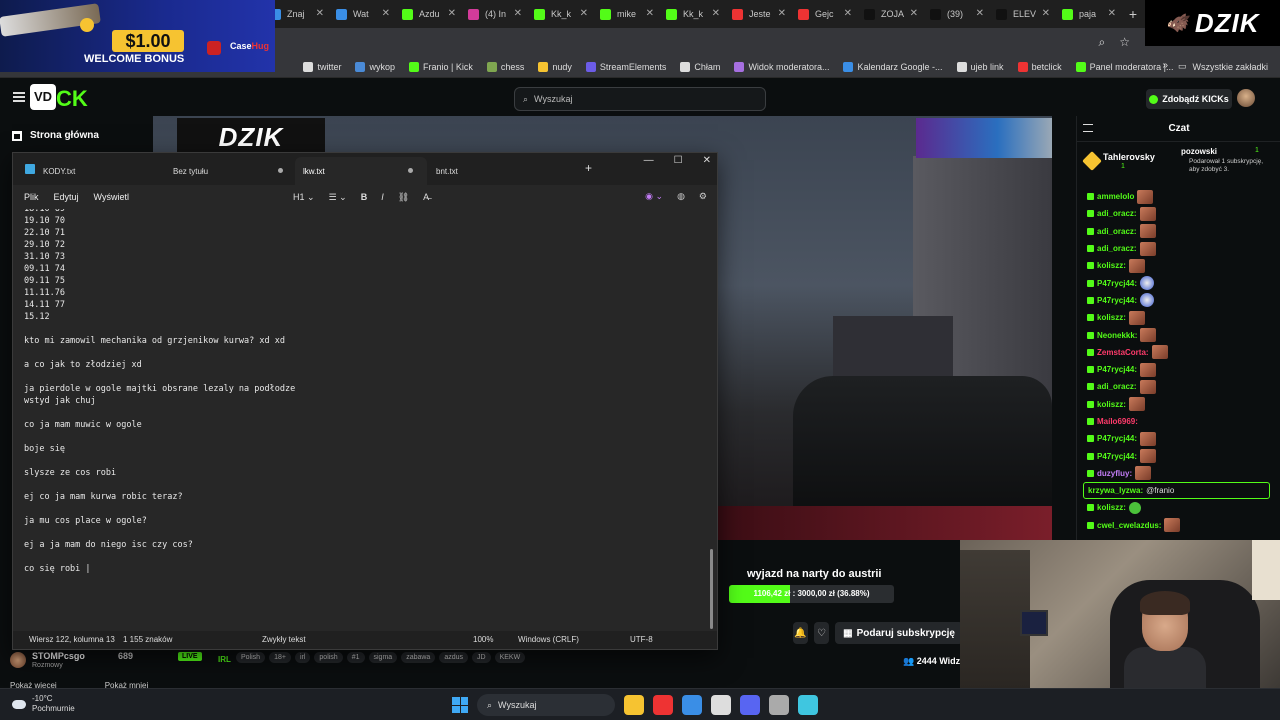 This screenshot has width=1280, height=720. Describe the element at coordinates (364, 197) in the screenshot. I see `bold-icon: B` at that location.